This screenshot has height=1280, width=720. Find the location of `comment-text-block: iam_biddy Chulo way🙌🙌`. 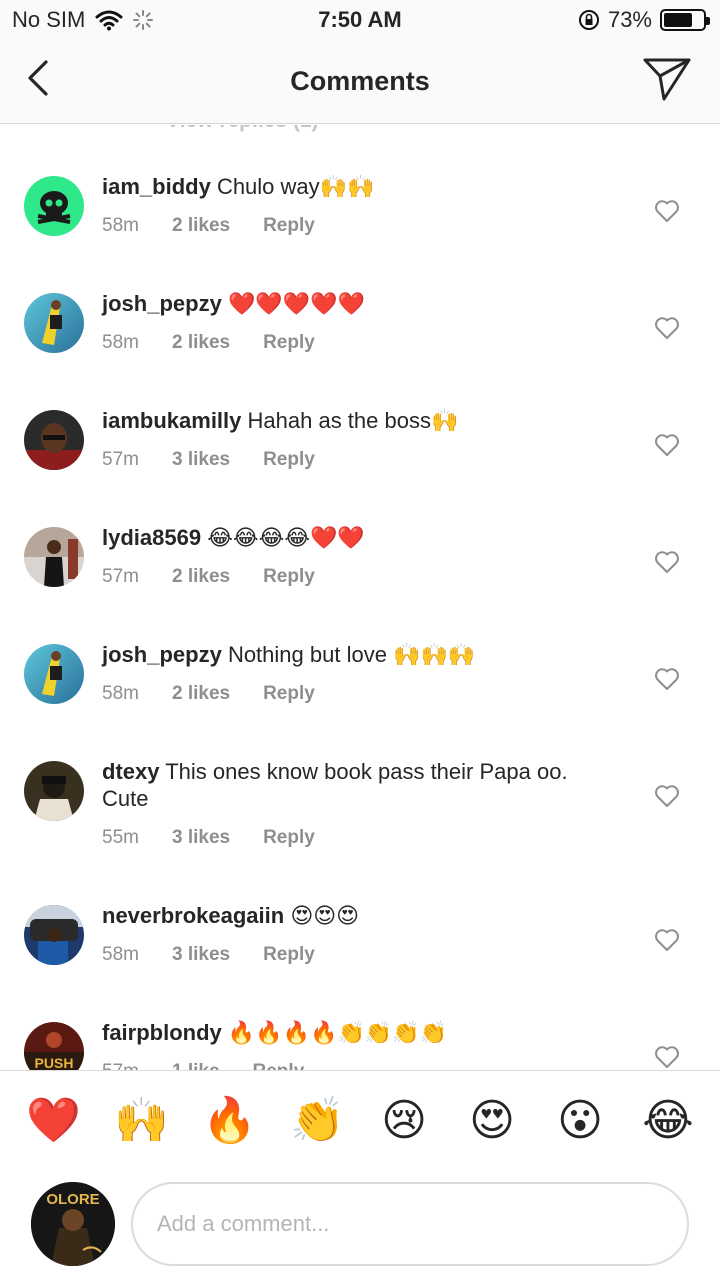

comment-text-block: iam_biddy Chulo way🙌🙌 is located at coordinates (352, 186).